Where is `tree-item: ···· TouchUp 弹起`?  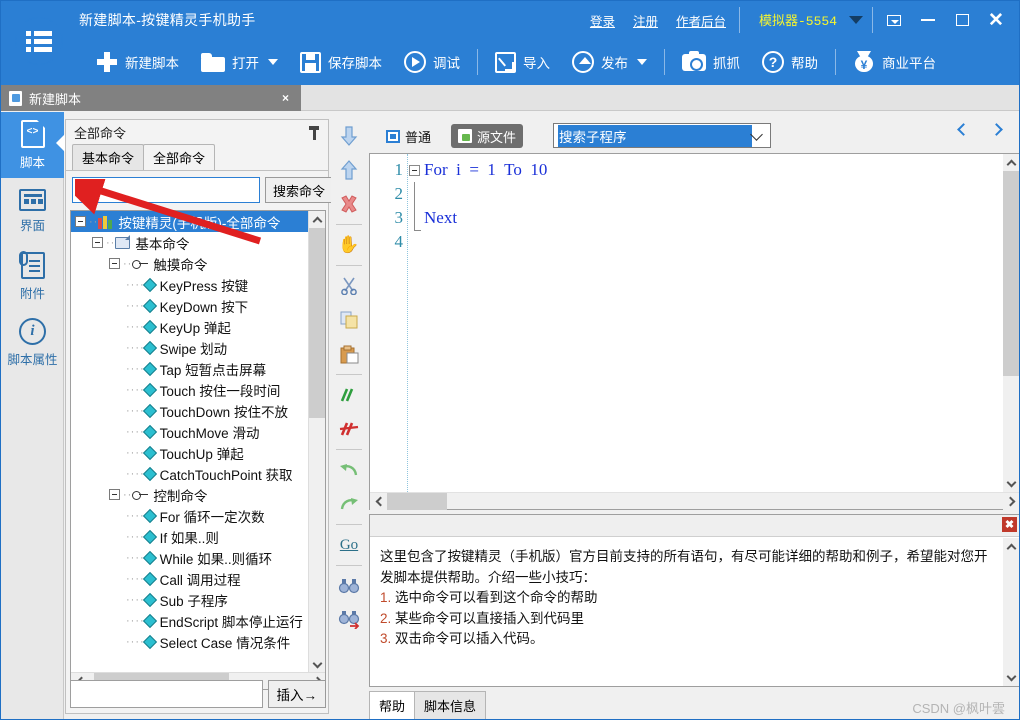 tree-item: ···· TouchUp 弹起 is located at coordinates (190, 452).